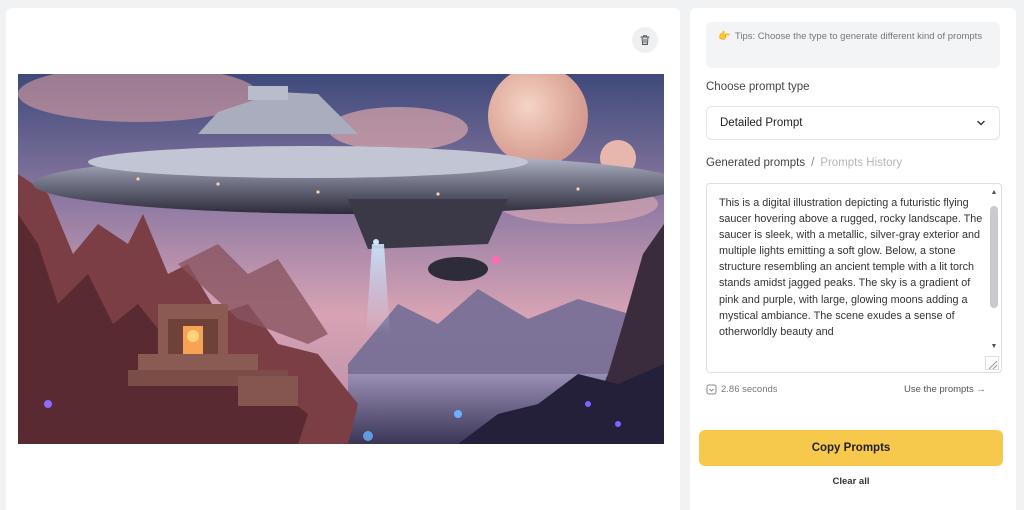 The height and width of the screenshot is (510, 1024). I want to click on scroll-up-icon: ▲, so click(994, 192).